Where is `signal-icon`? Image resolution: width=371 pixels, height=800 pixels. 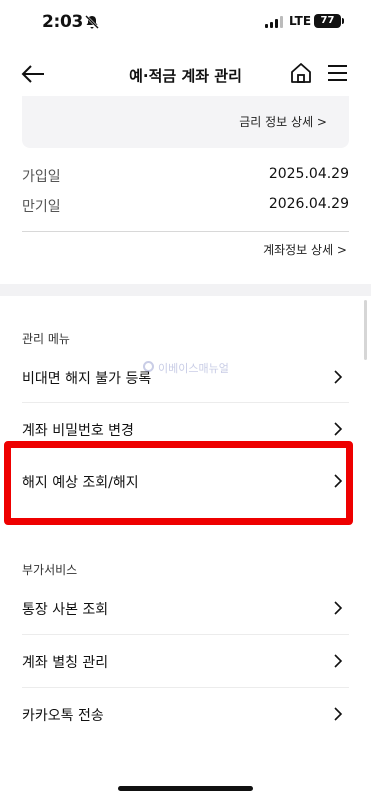 signal-icon is located at coordinates (274, 22).